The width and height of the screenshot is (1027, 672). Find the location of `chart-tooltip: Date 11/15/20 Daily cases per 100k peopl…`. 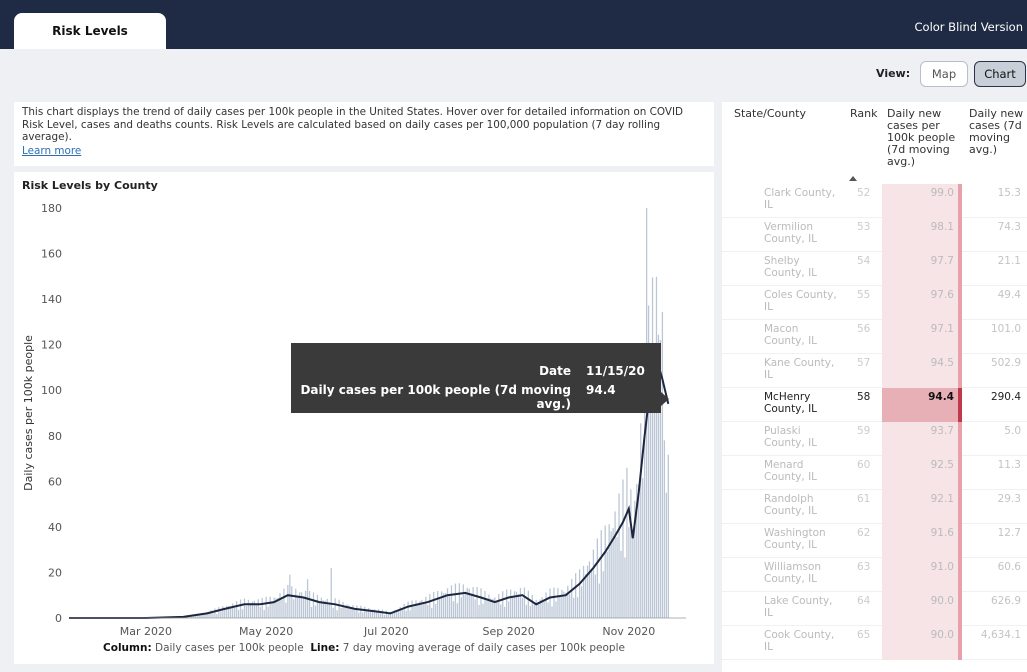

chart-tooltip: Date 11/15/20 Daily cases per 100k peopl… is located at coordinates (476, 378).